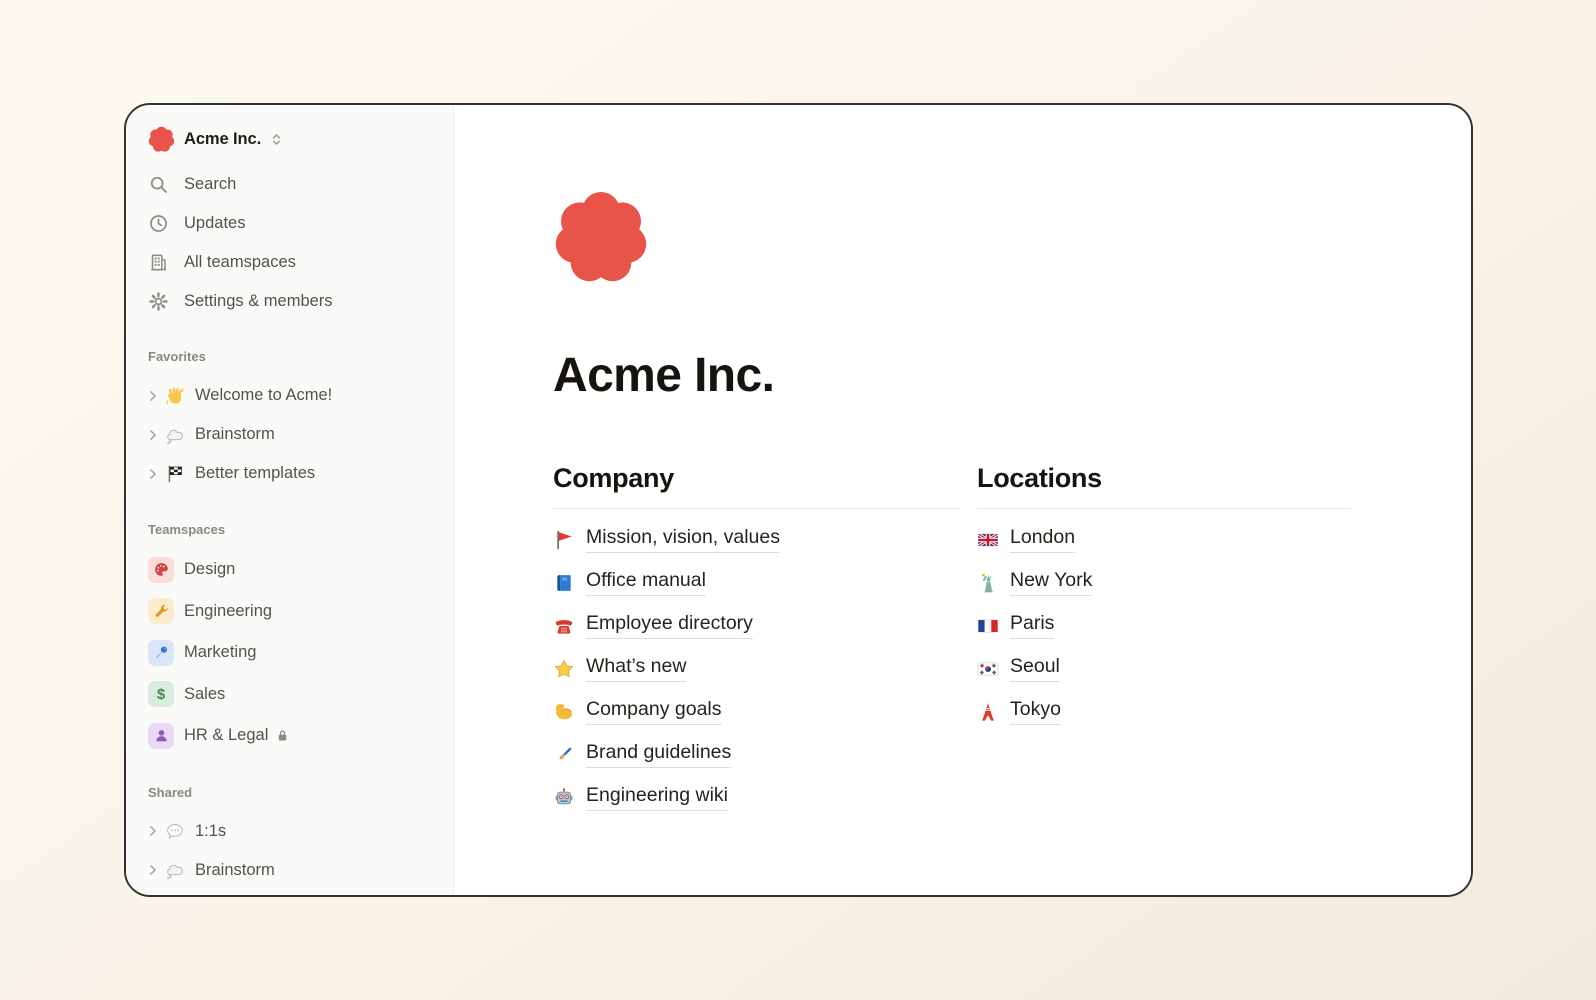  What do you see at coordinates (1164, 486) in the screenshot?
I see `locations-heading: Locations` at bounding box center [1164, 486].